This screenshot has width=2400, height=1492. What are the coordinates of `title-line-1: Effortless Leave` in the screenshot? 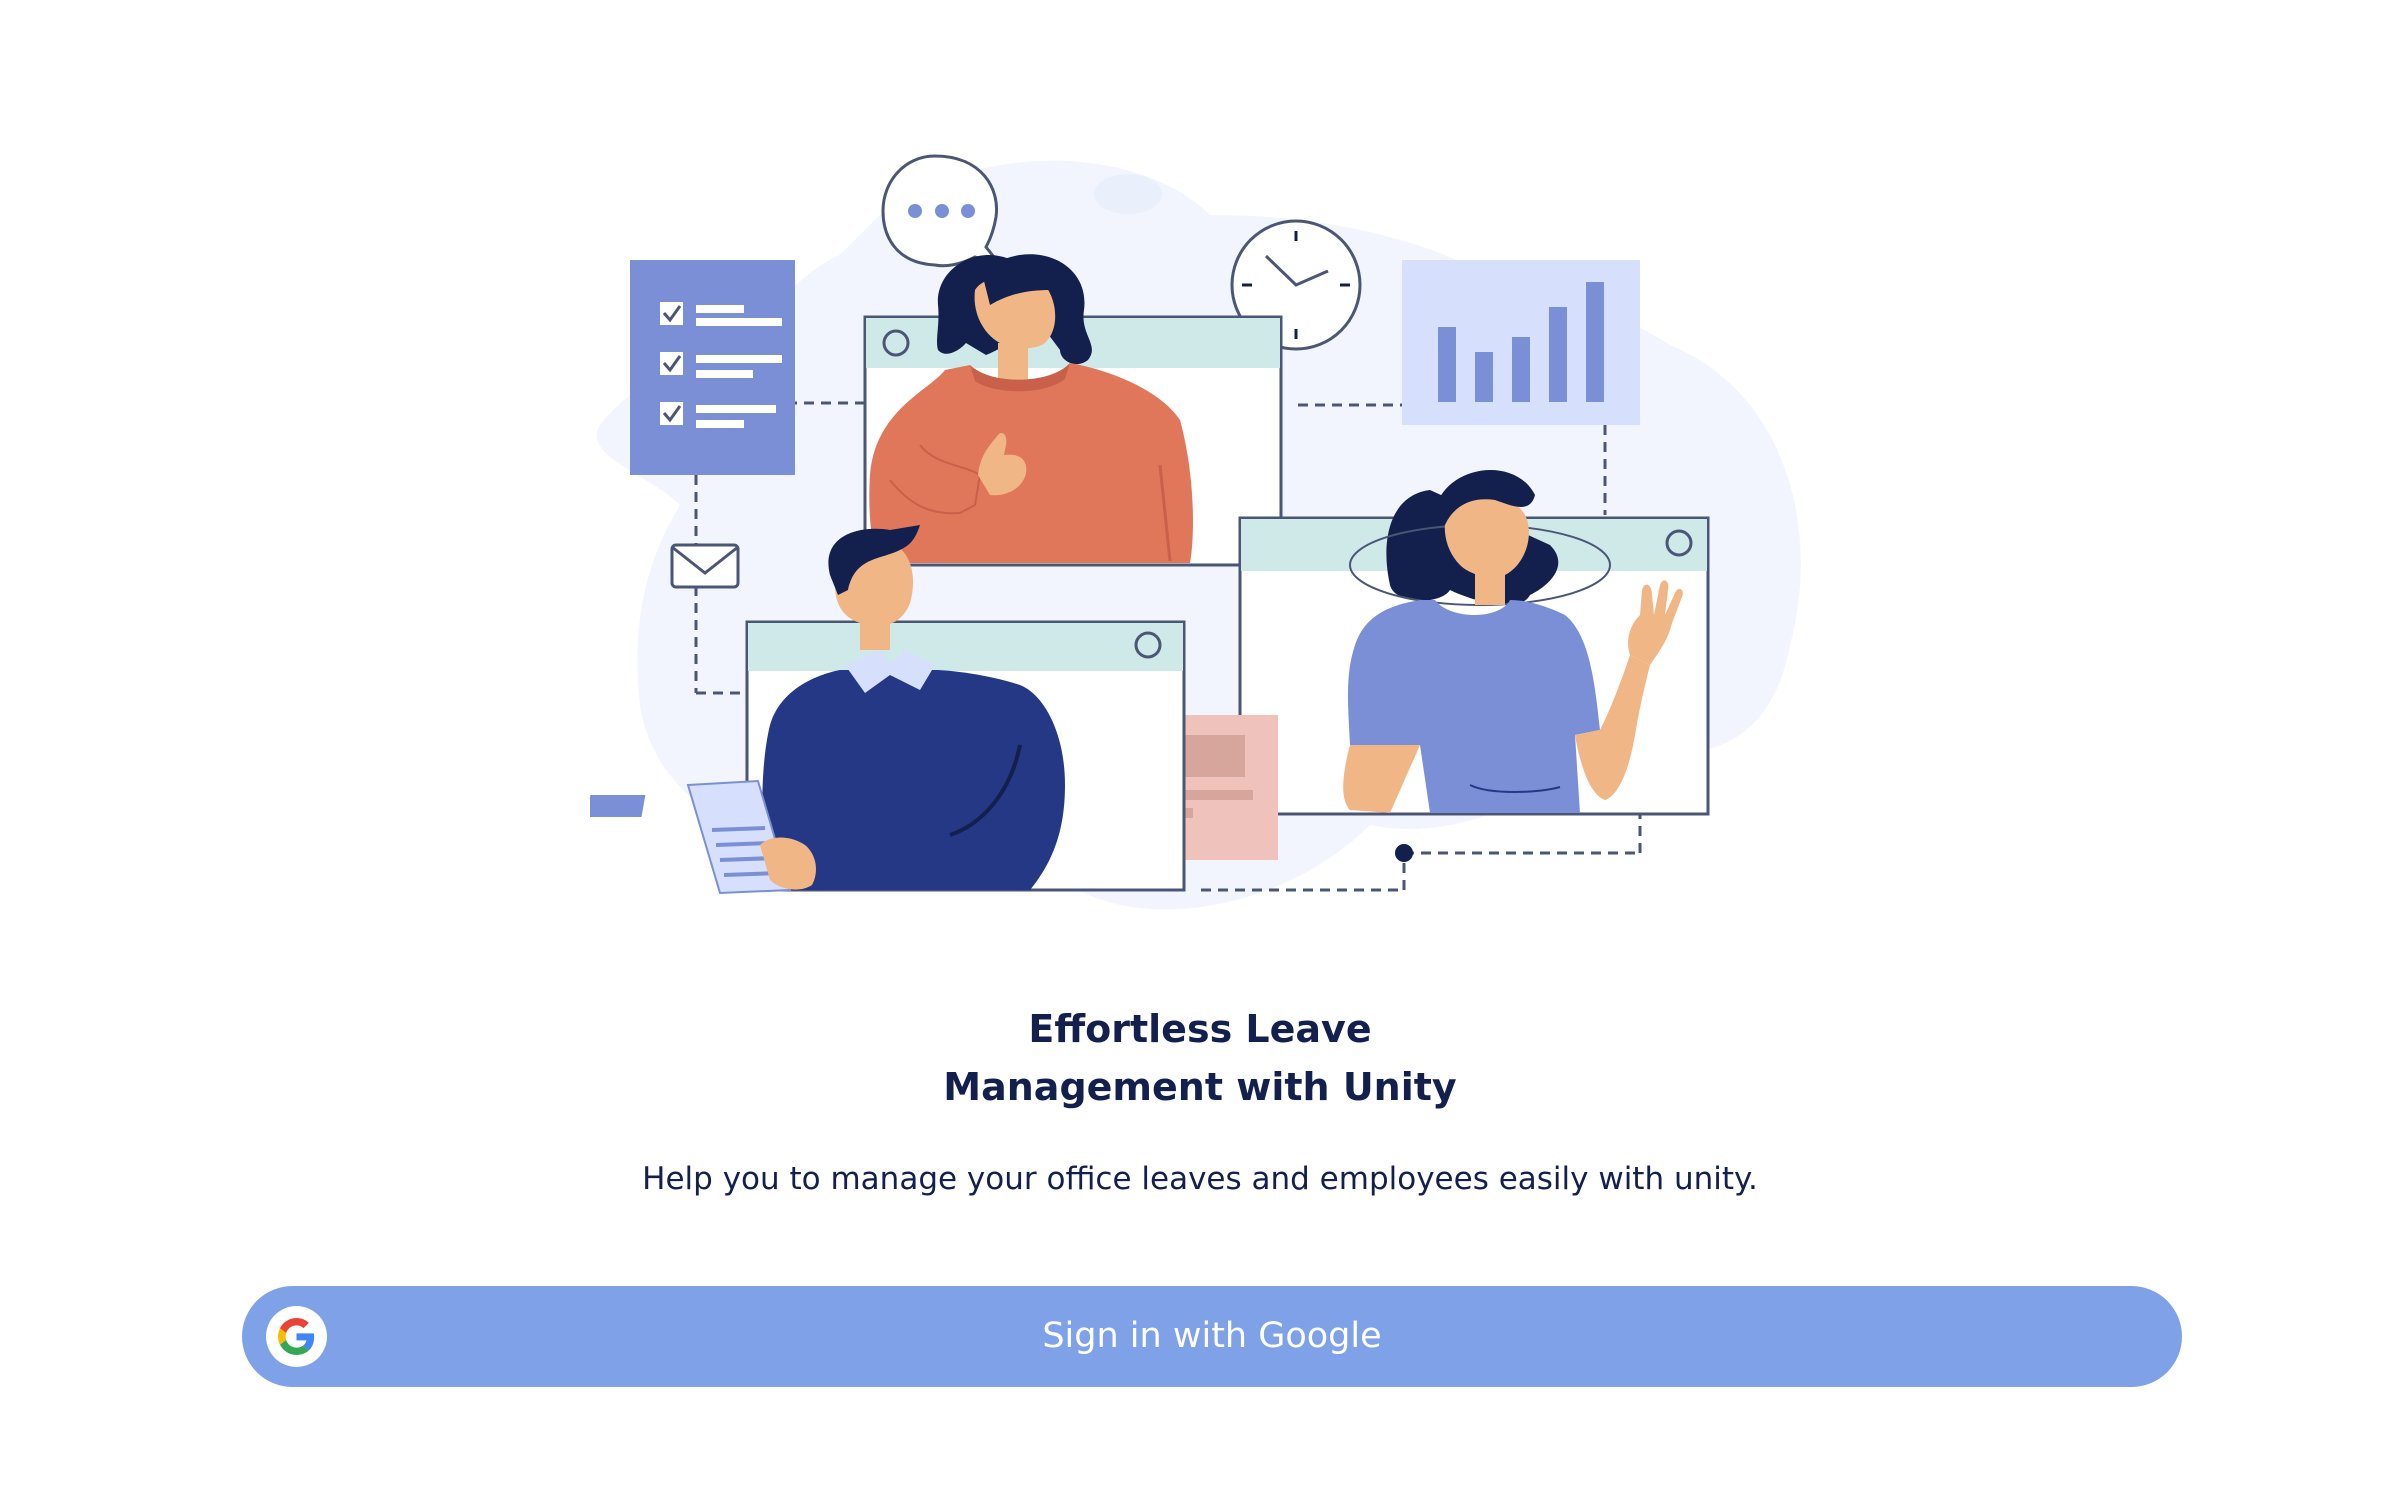 It's located at (1200, 1029).